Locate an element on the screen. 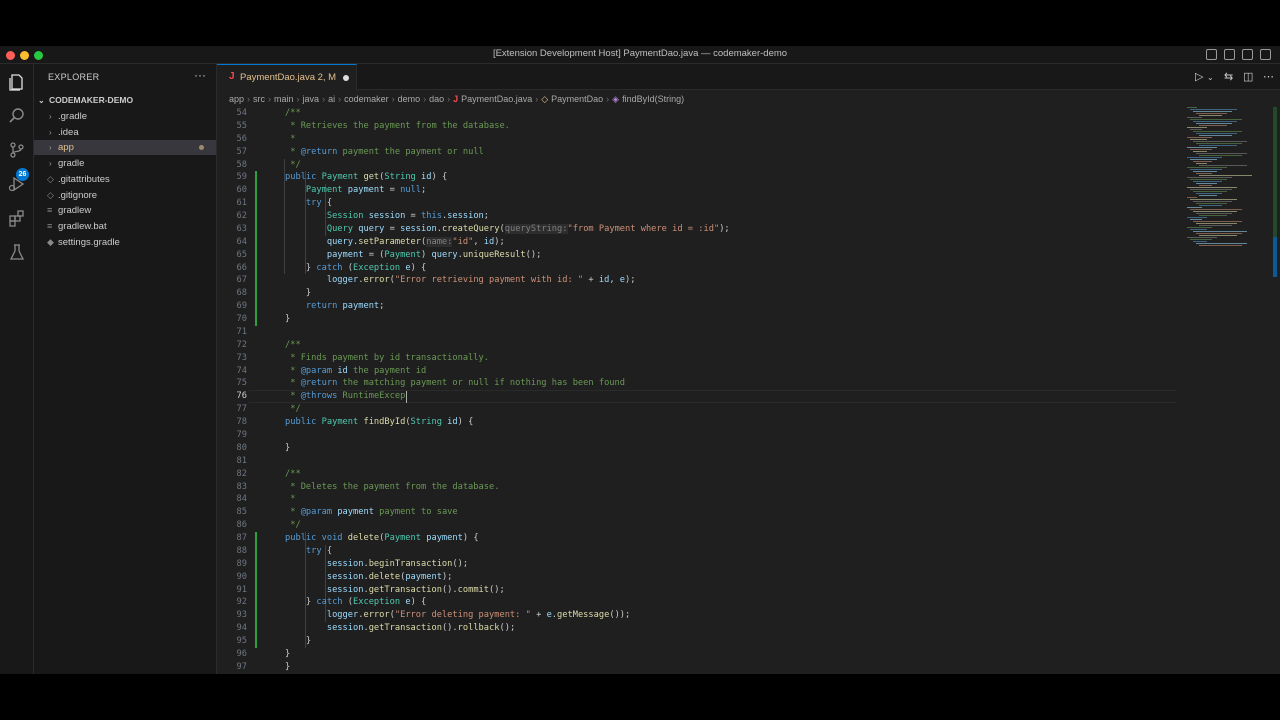  extensions-icon is located at coordinates (17, 218).